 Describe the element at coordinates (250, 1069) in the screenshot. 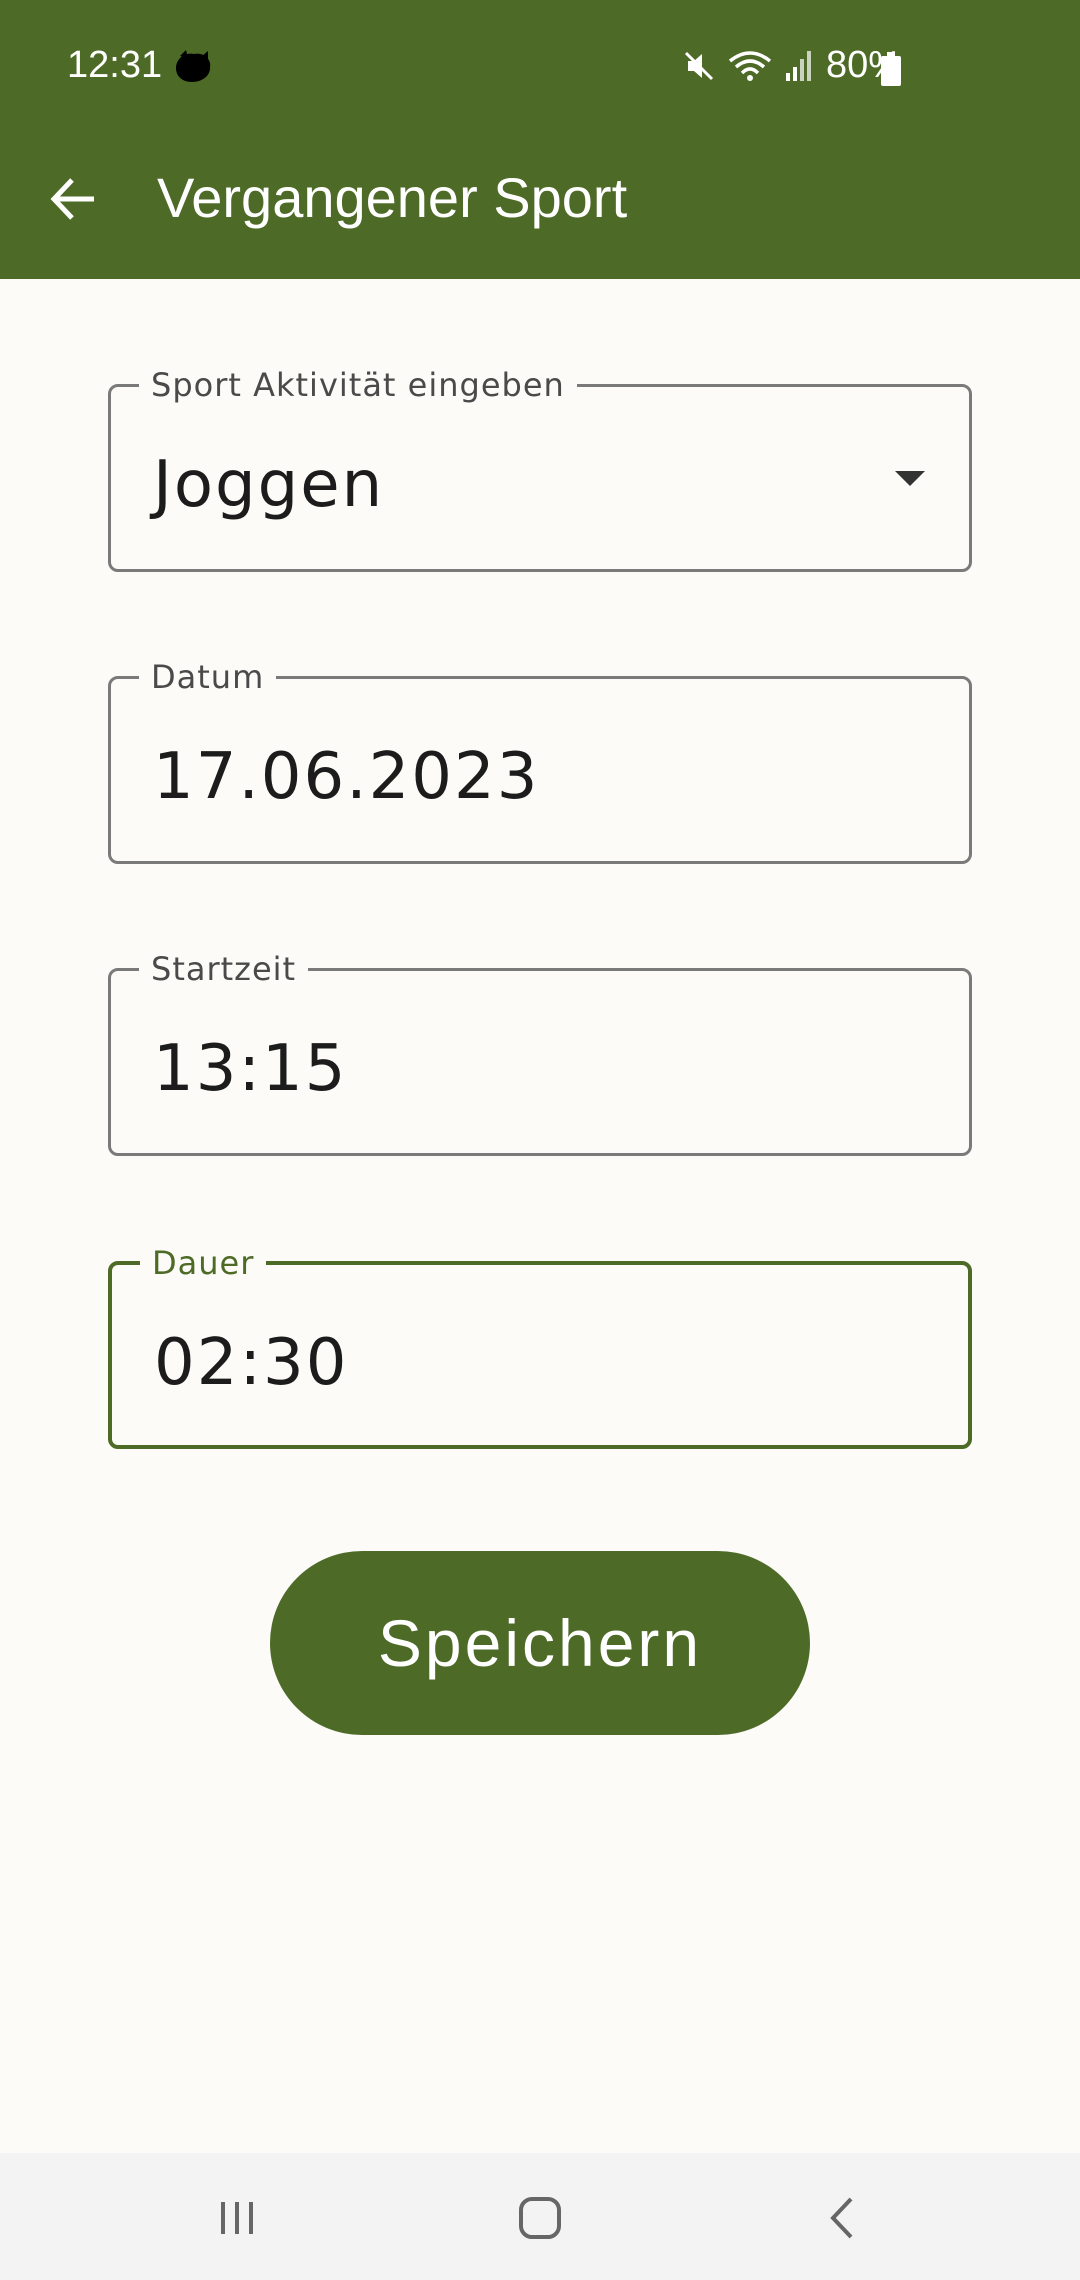

I see `start-time-value: 13:15` at that location.